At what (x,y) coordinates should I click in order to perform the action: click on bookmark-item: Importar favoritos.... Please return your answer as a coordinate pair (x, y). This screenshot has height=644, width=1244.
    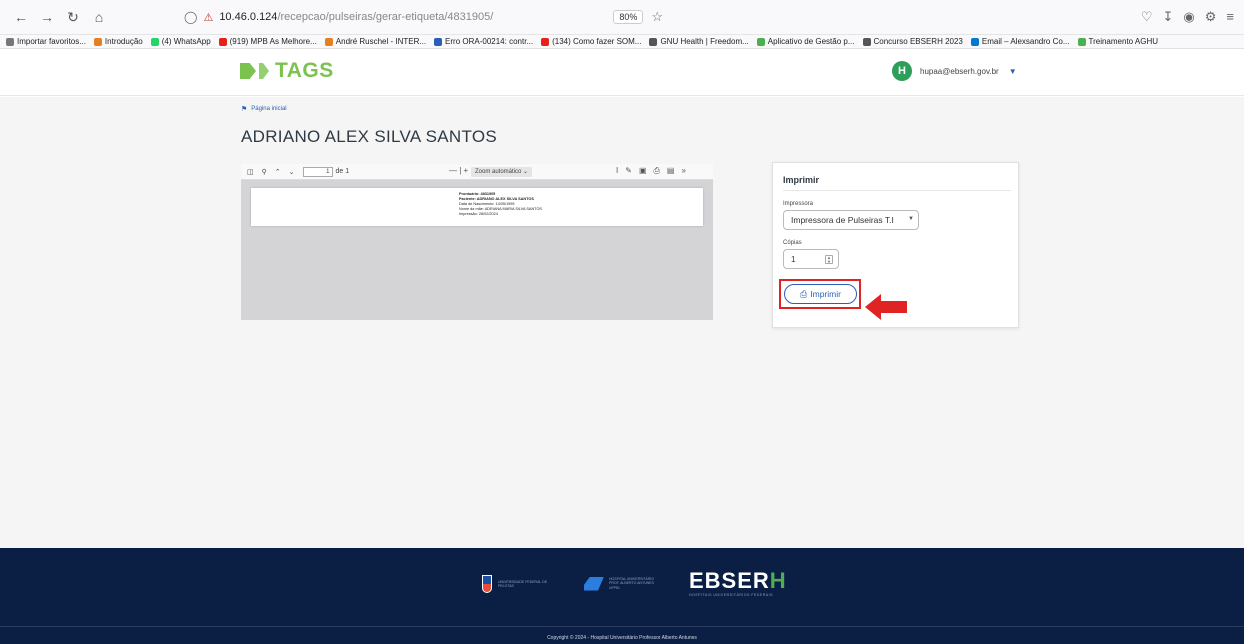
    Looking at the image, I should click on (46, 41).